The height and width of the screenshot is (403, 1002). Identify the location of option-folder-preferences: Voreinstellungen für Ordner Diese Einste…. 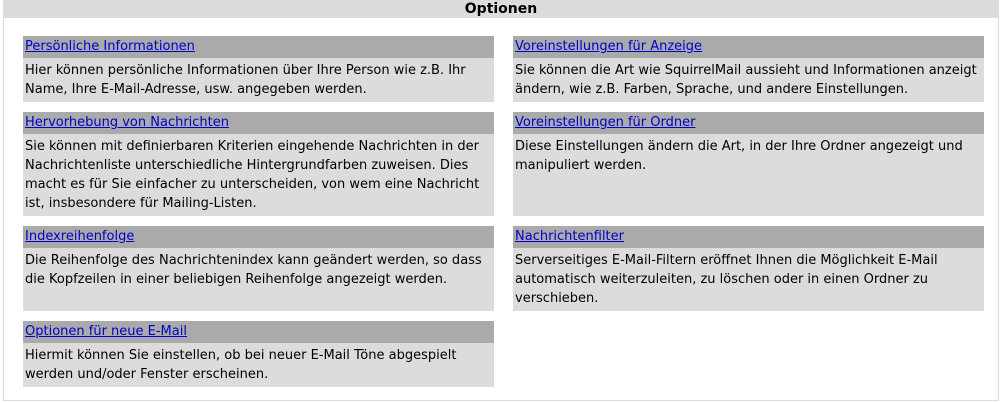
(748, 164).